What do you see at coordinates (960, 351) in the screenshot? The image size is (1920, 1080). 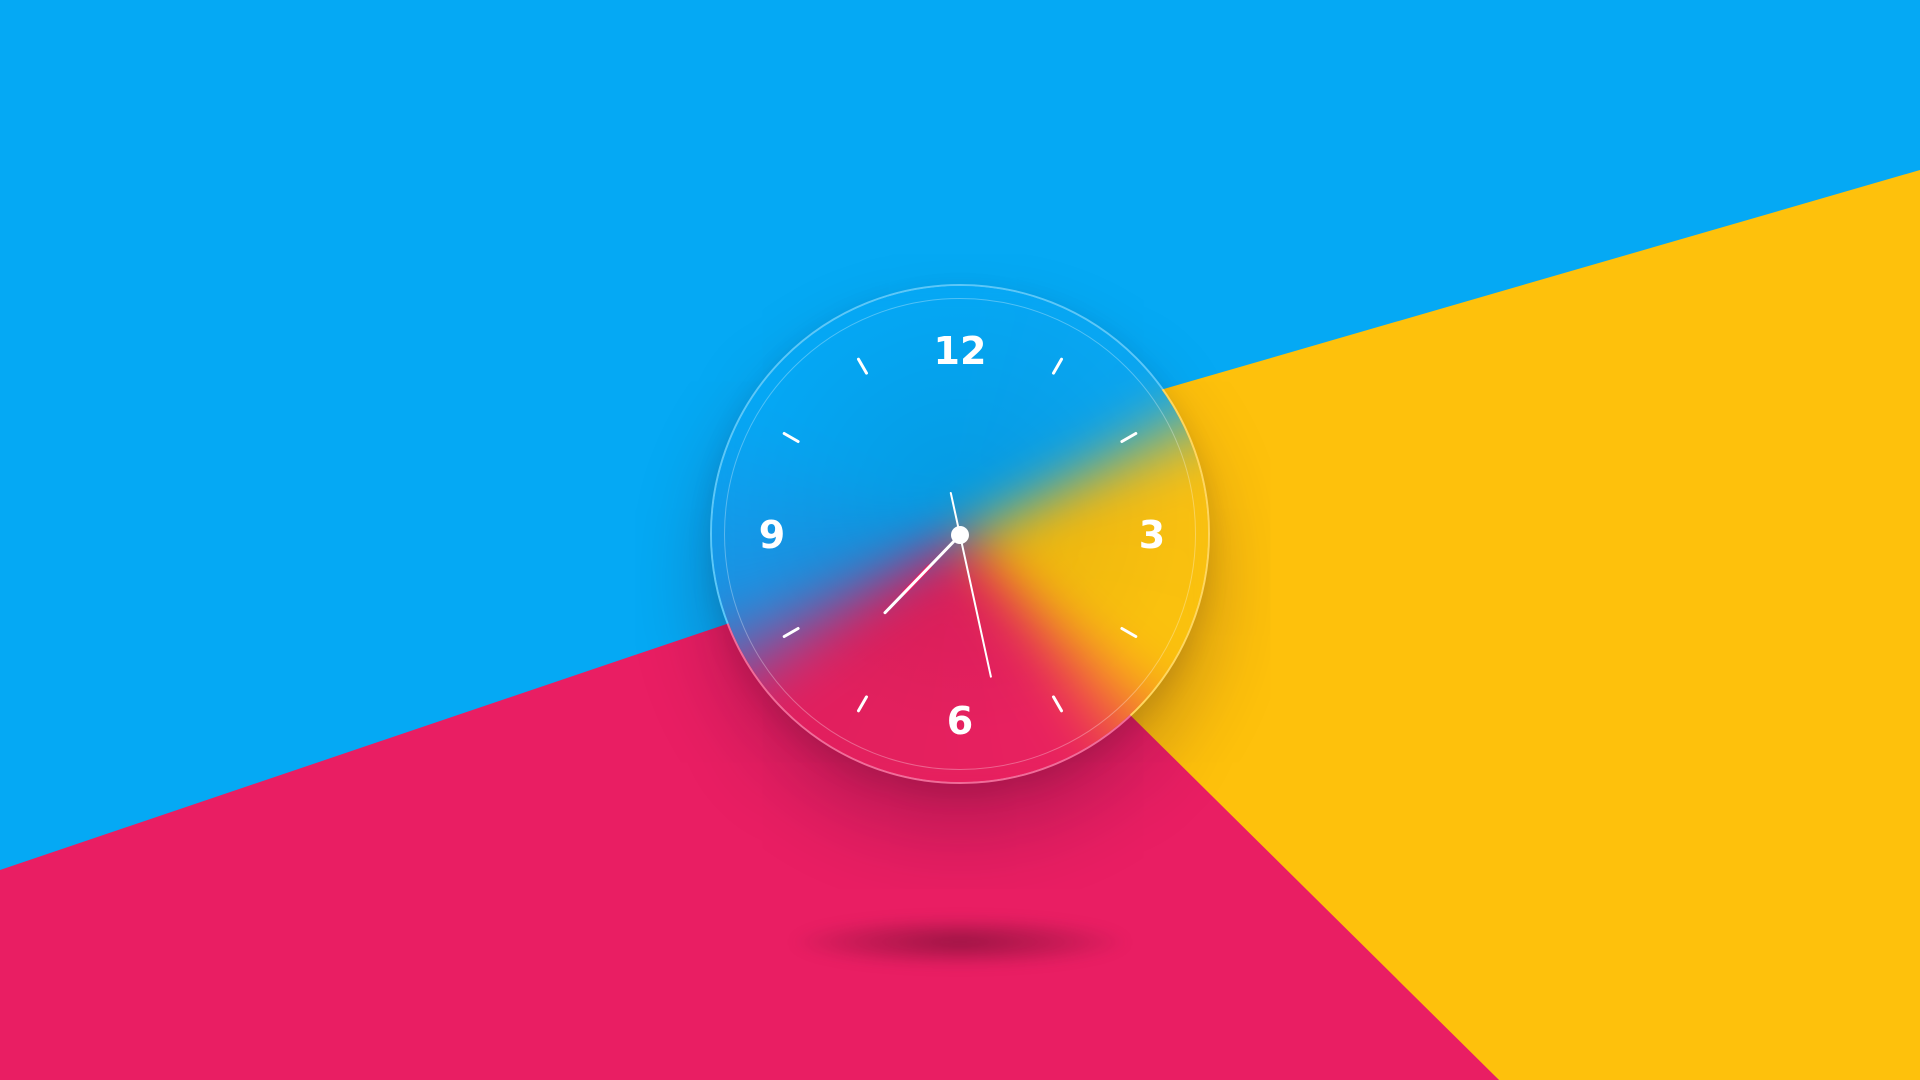 I see `numeral-12: 12` at bounding box center [960, 351].